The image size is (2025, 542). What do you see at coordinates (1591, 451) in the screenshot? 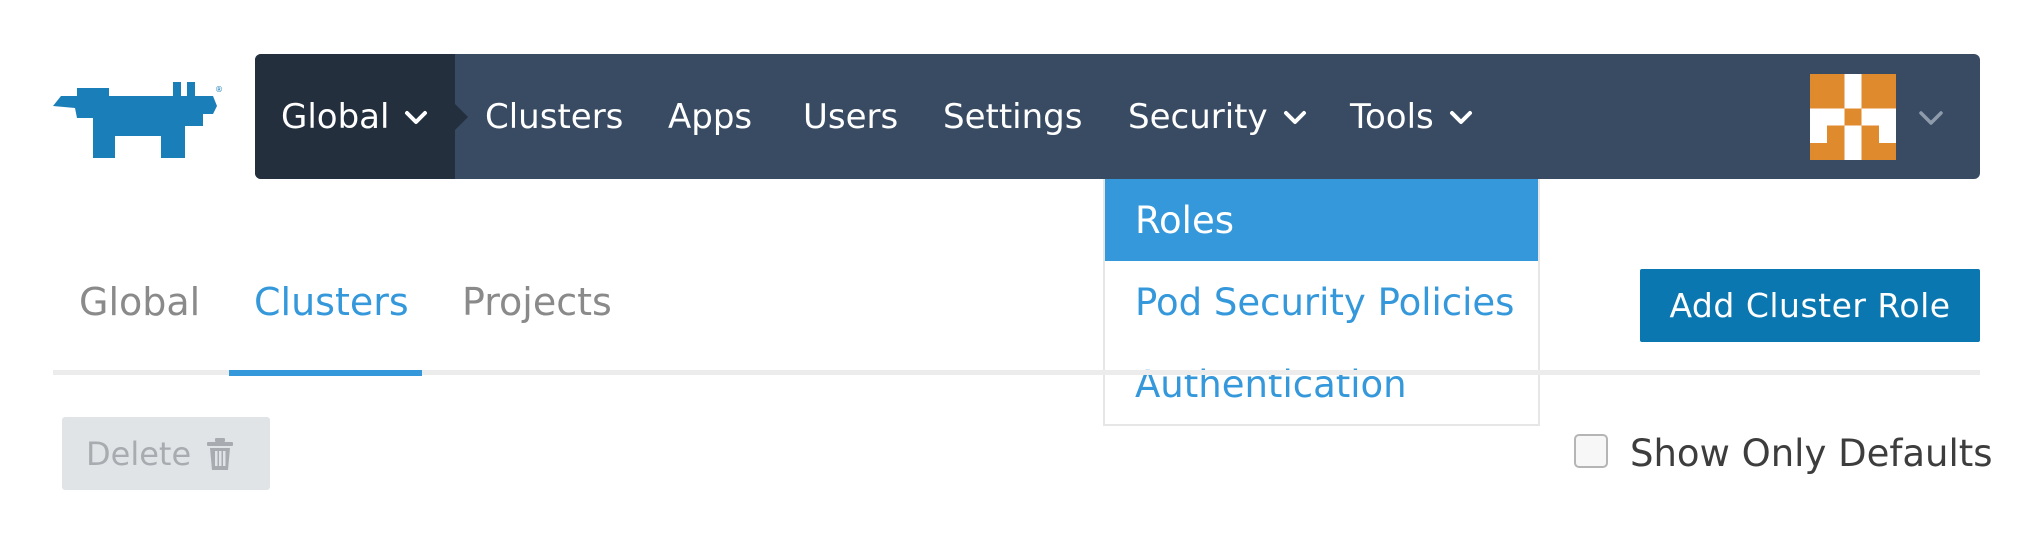
I see `show-only-defaults-checkbox` at bounding box center [1591, 451].